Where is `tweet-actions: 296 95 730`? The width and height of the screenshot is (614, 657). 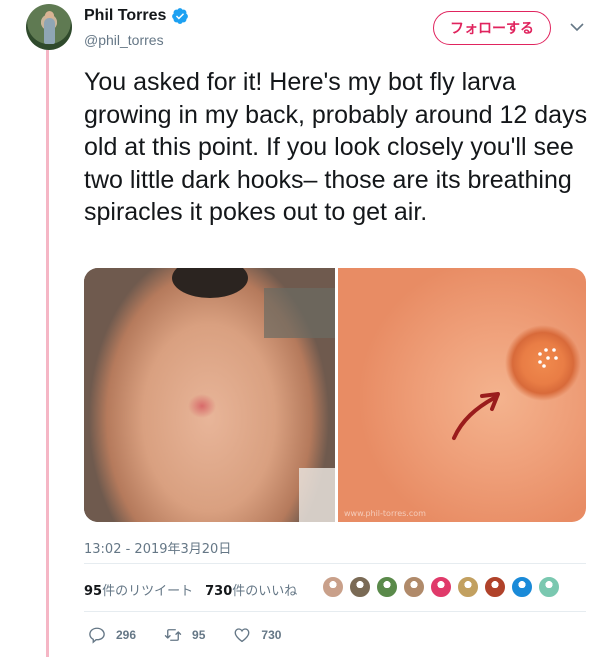 tweet-actions: 296 95 730 is located at coordinates (198, 635).